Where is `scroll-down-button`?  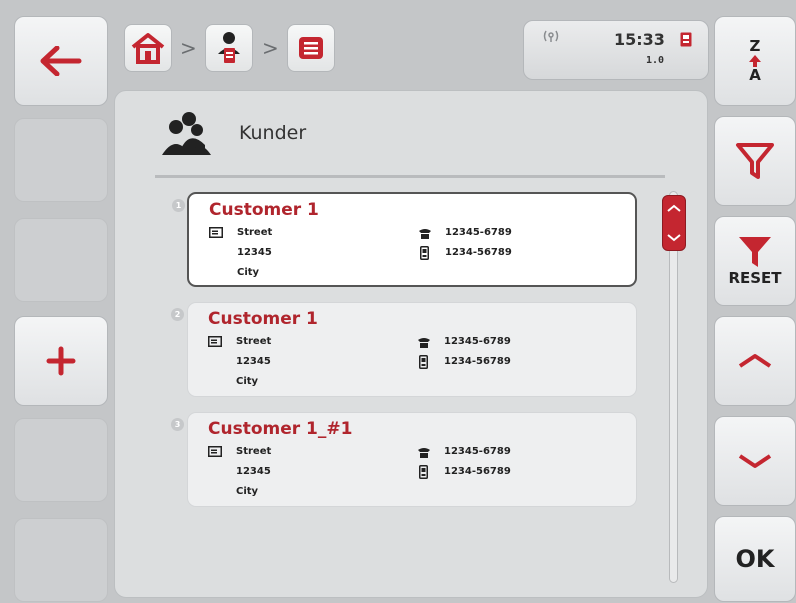 scroll-down-button is located at coordinates (755, 461).